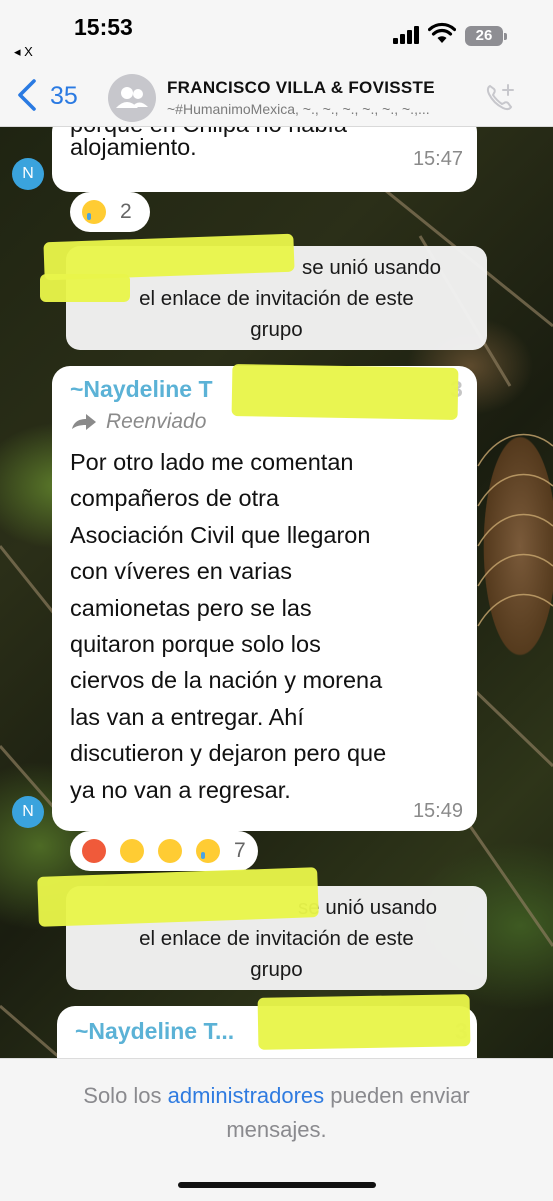  I want to click on message-line: discutieron y dejaron pero que, so click(228, 753).